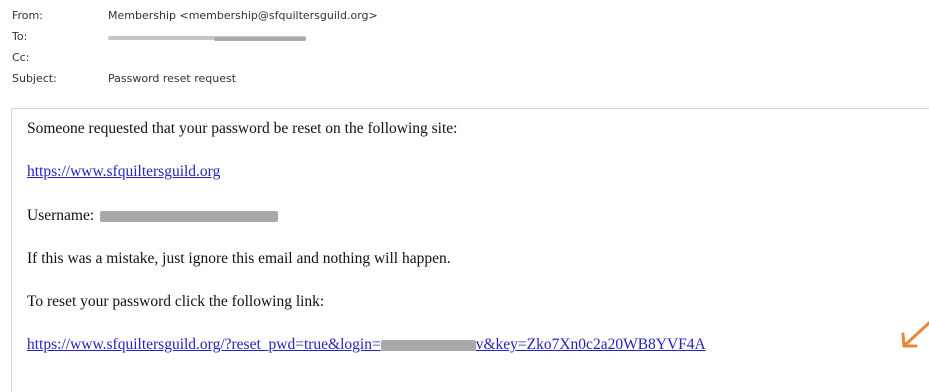 This screenshot has width=929, height=392. I want to click on reset-link-suffix: v&key=Zko7Xn0c2a20WB8YVF4A, so click(590, 344).